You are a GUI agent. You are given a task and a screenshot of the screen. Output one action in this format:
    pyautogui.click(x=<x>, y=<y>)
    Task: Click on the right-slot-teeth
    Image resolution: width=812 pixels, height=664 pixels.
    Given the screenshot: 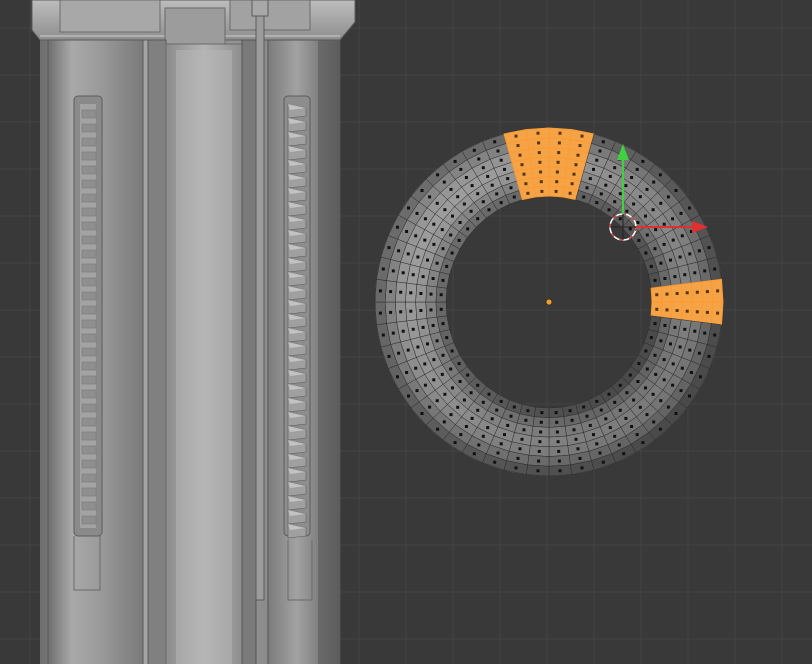 What is the action you would take?
    pyautogui.click(x=297, y=321)
    